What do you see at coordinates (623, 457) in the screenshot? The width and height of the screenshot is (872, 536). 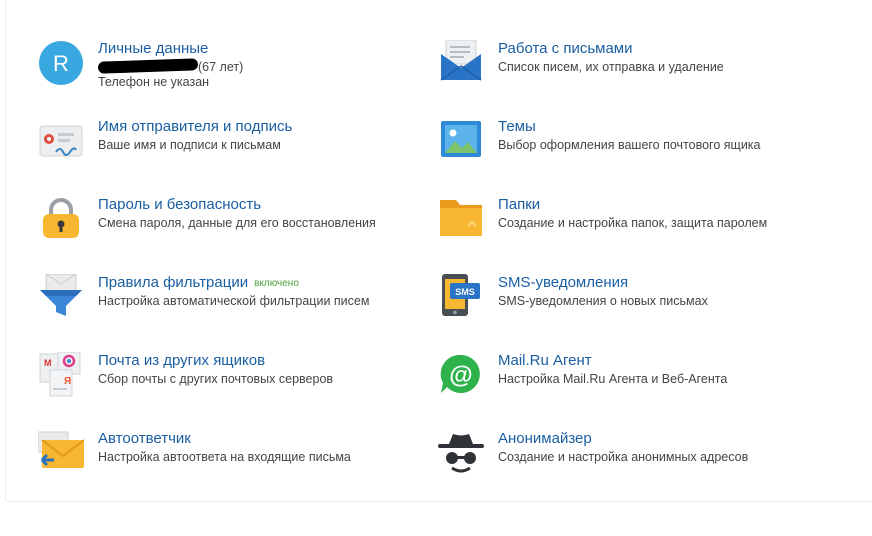 I see `item-desc: Создание и настройка анонимных адресов` at bounding box center [623, 457].